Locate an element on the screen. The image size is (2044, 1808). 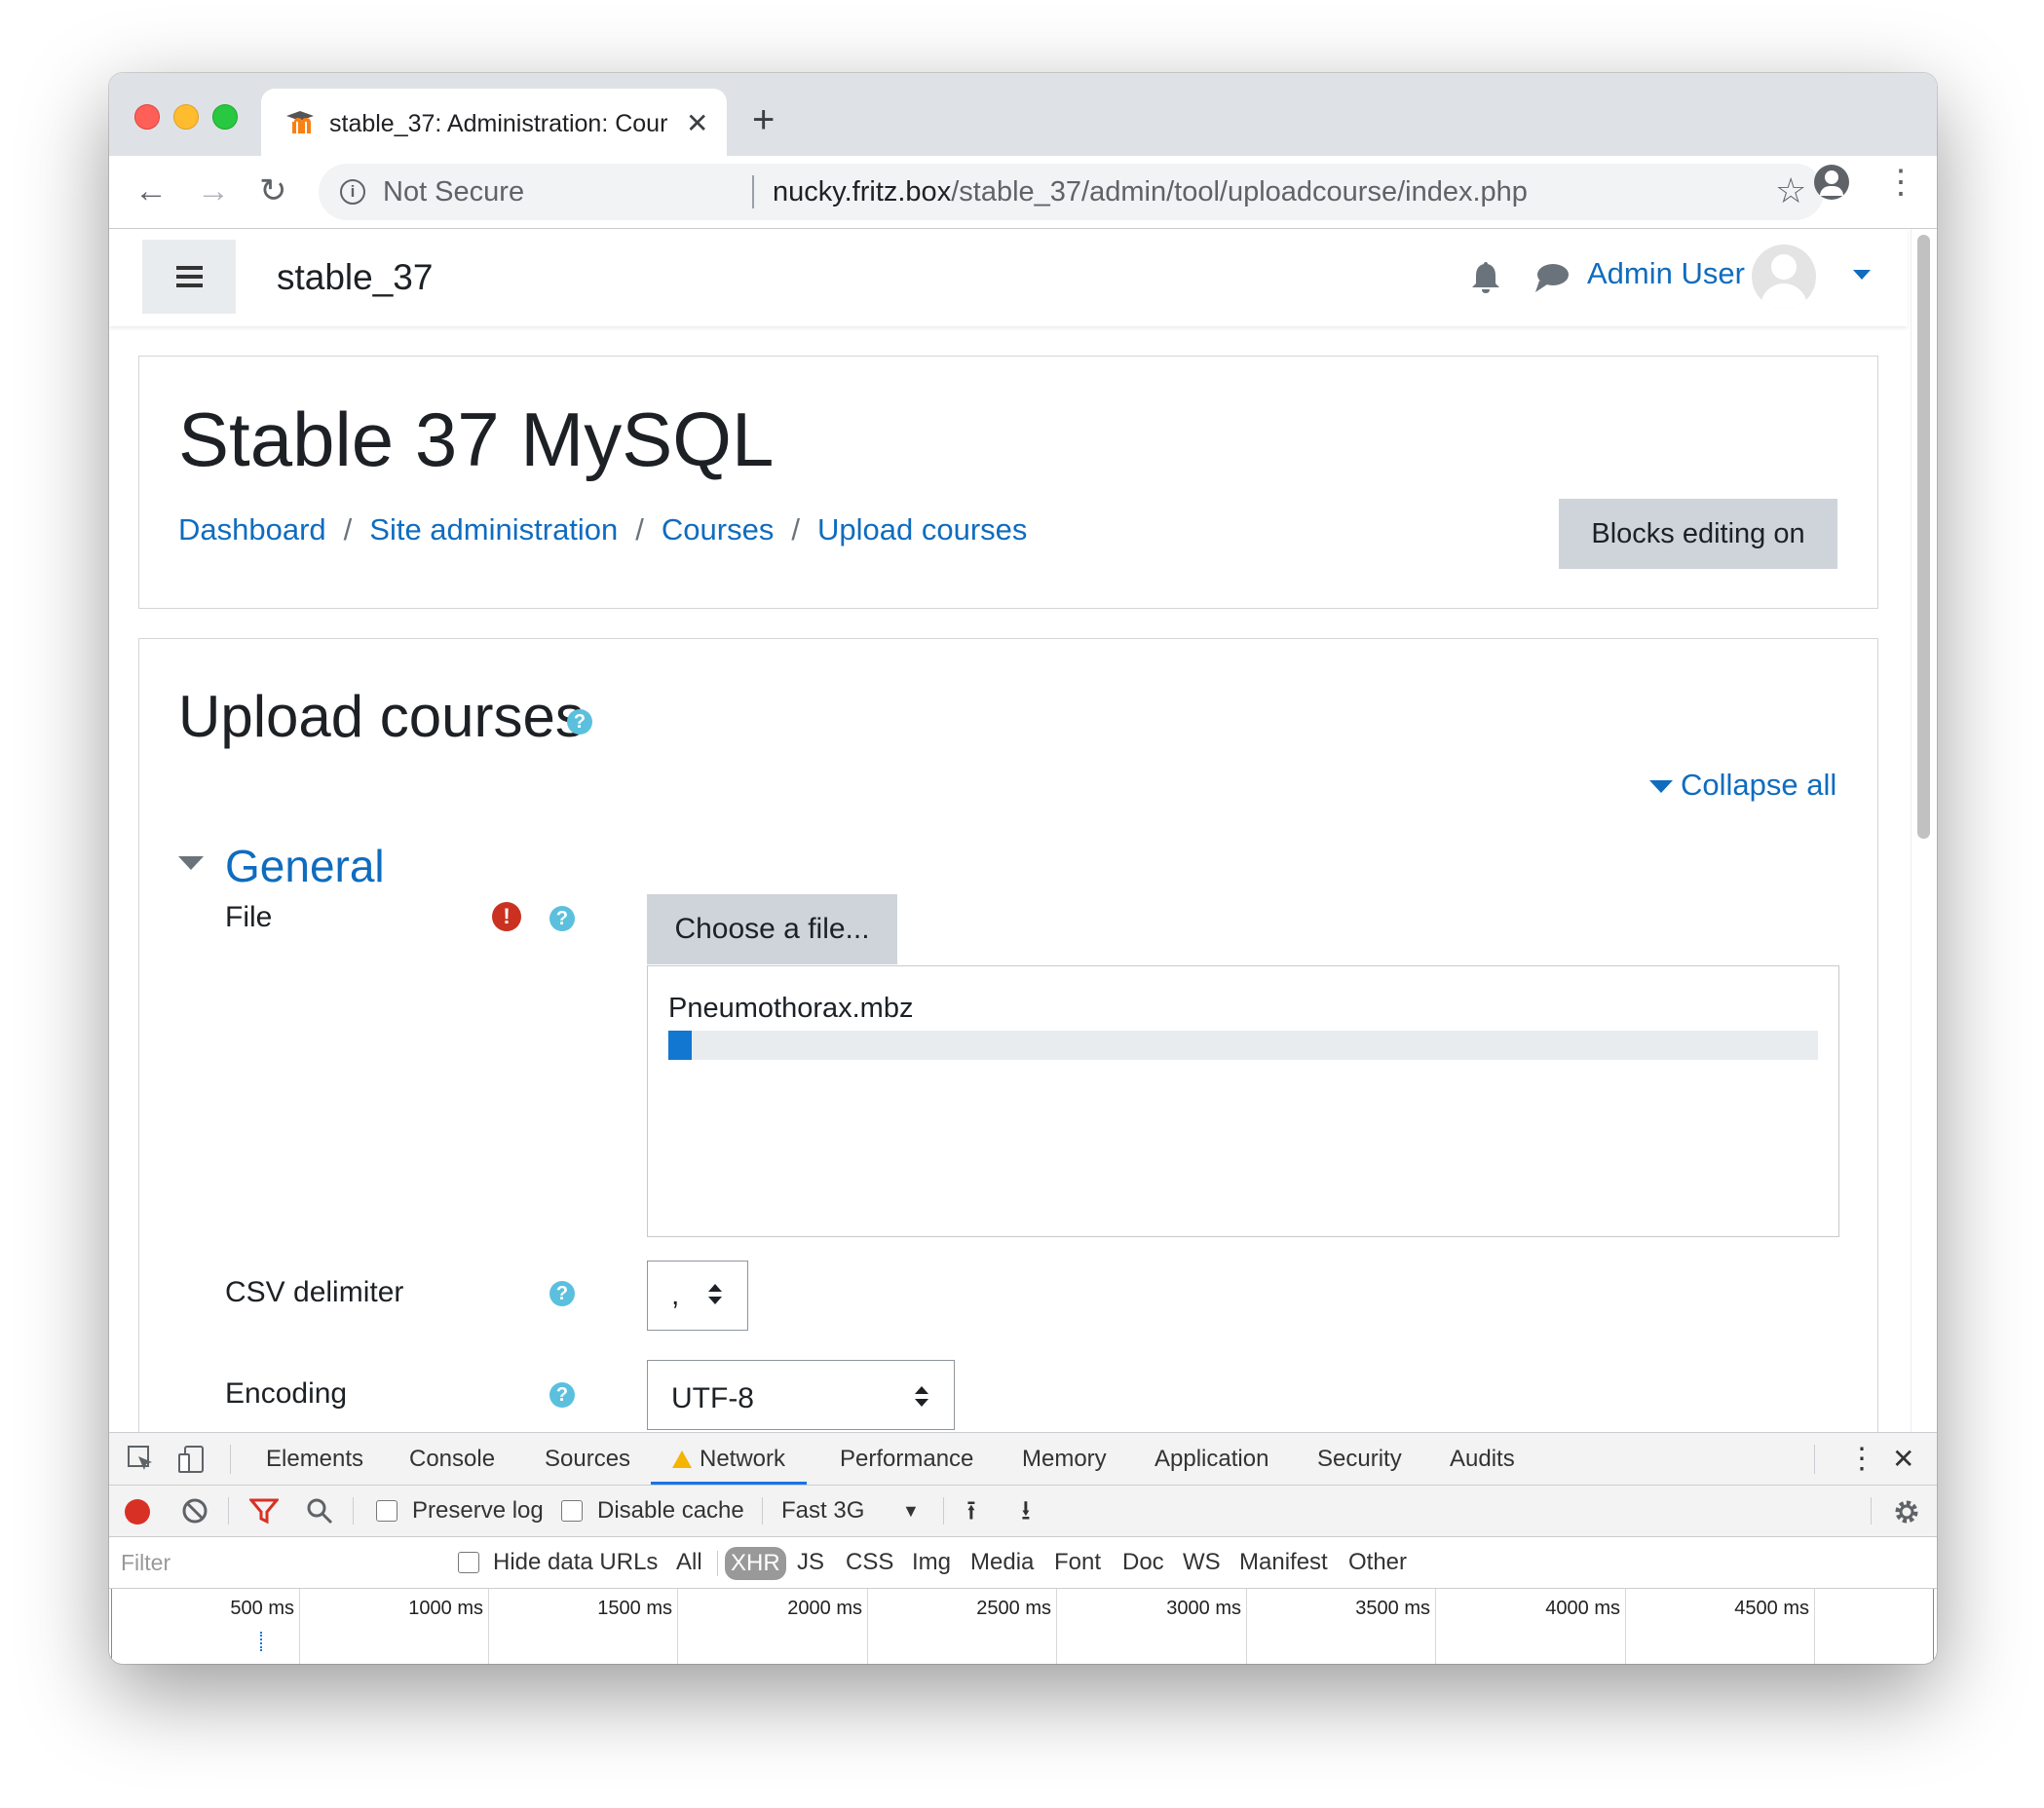
collapse-all-link: Collapse all is located at coordinates (1742, 786).